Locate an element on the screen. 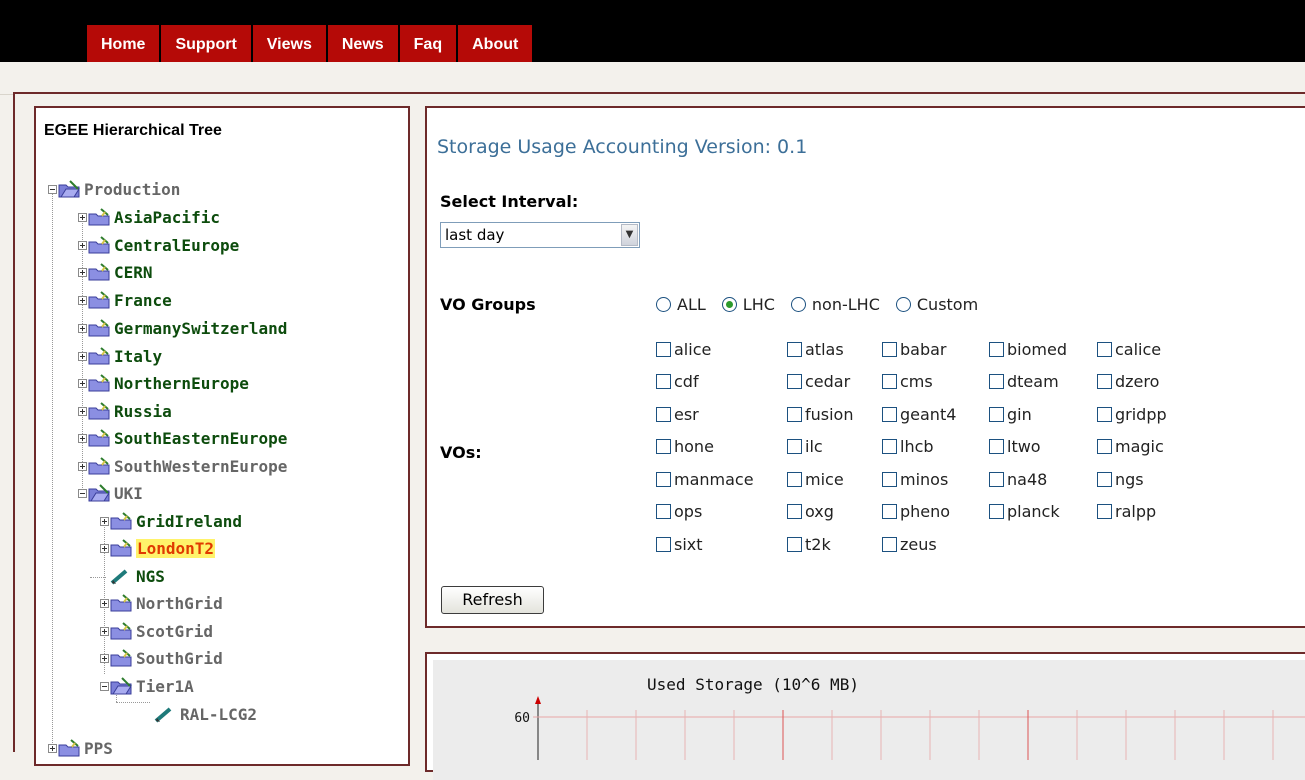 Image resolution: width=1305 pixels, height=780 pixels. tab-views: Views is located at coordinates (290, 43).